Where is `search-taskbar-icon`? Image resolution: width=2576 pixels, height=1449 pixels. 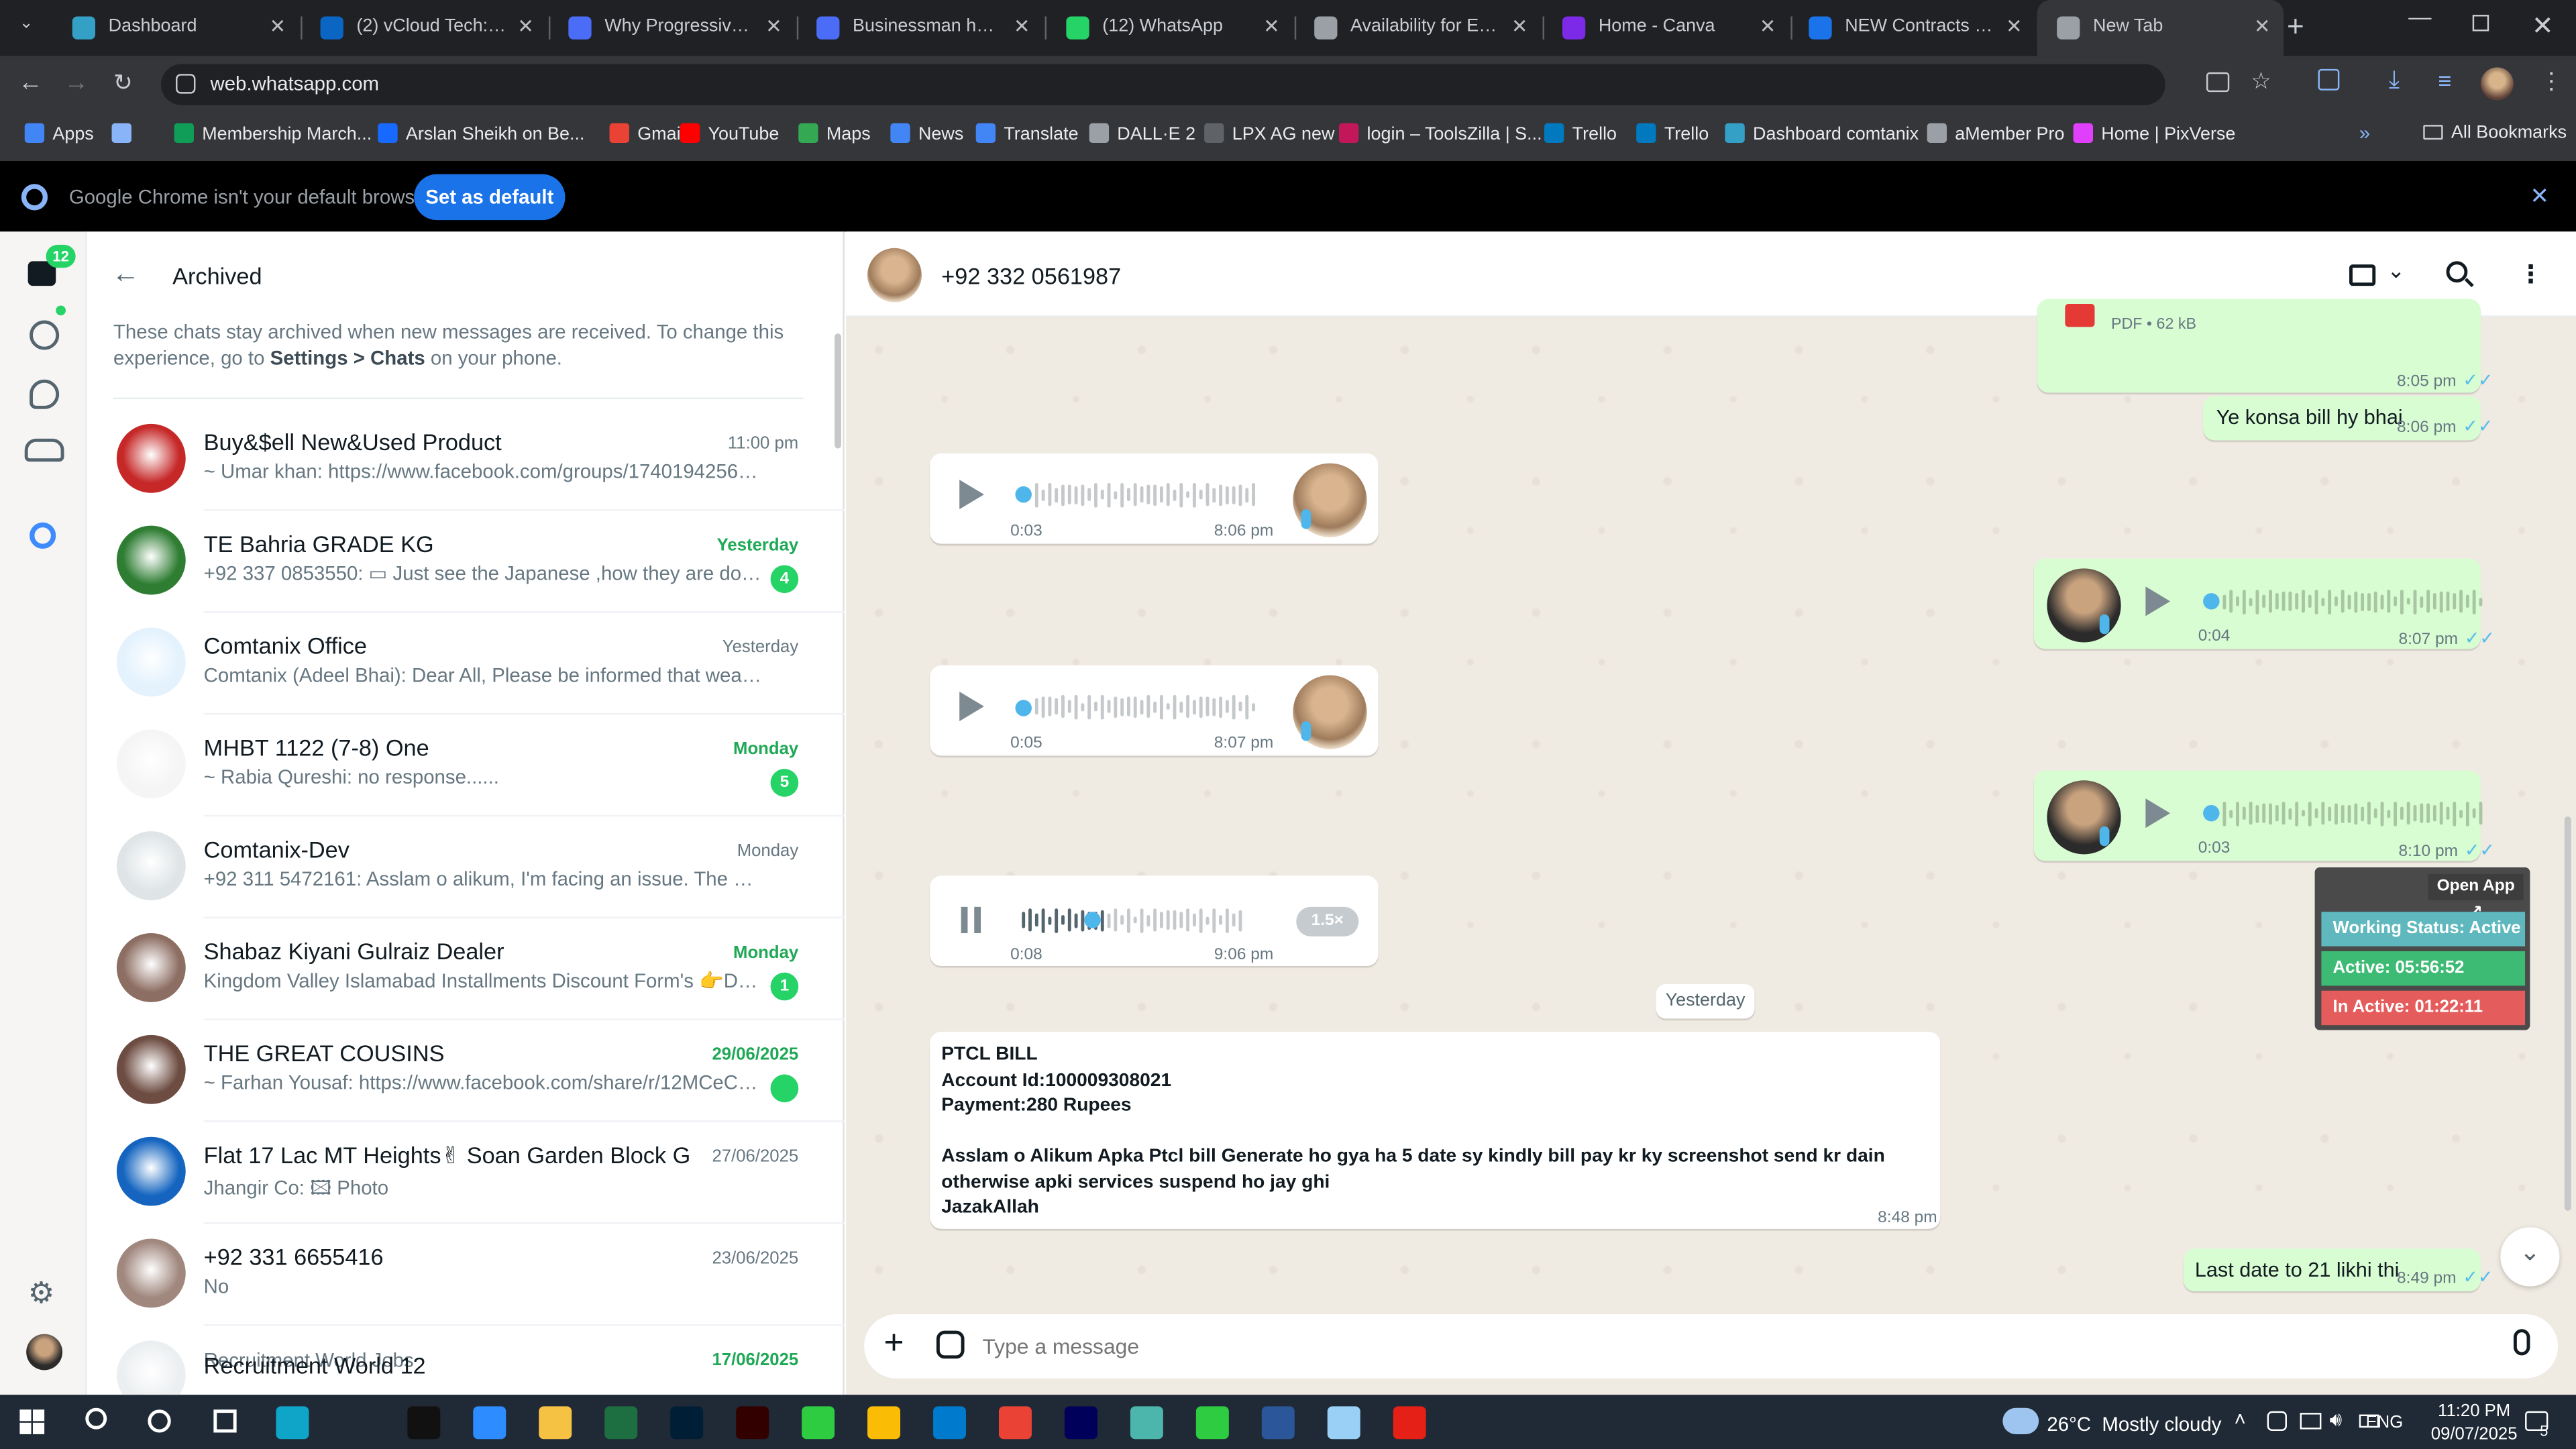 search-taskbar-icon is located at coordinates (96, 1418).